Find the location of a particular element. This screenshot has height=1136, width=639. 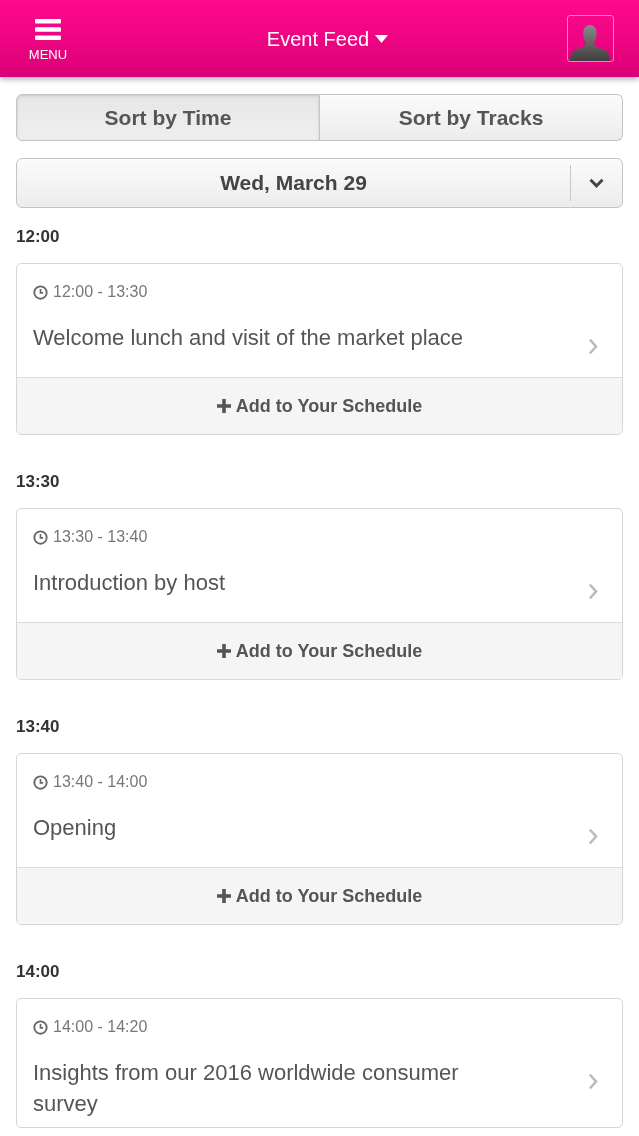

feed-dropdown: Event Feed is located at coordinates (327, 38).